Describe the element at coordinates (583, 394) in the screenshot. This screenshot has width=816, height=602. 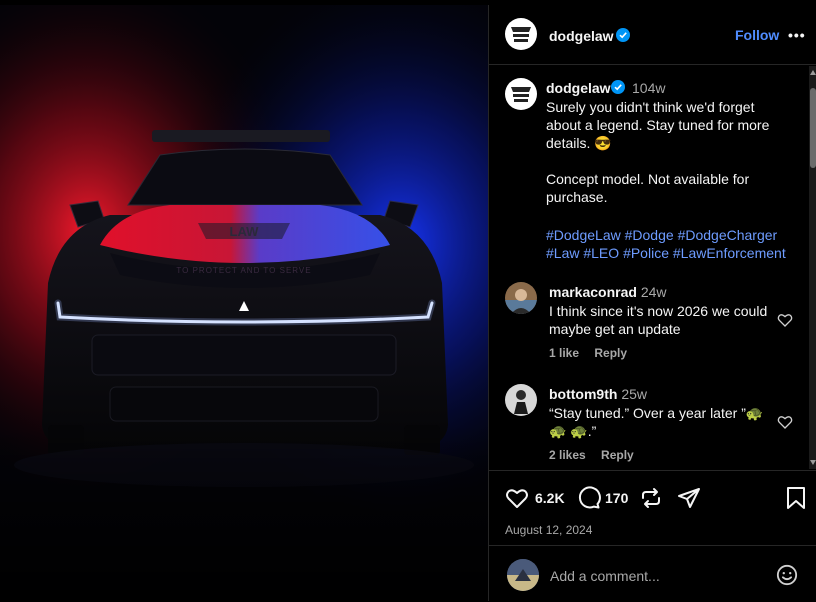
I see `commenter-username: bottom9th` at that location.